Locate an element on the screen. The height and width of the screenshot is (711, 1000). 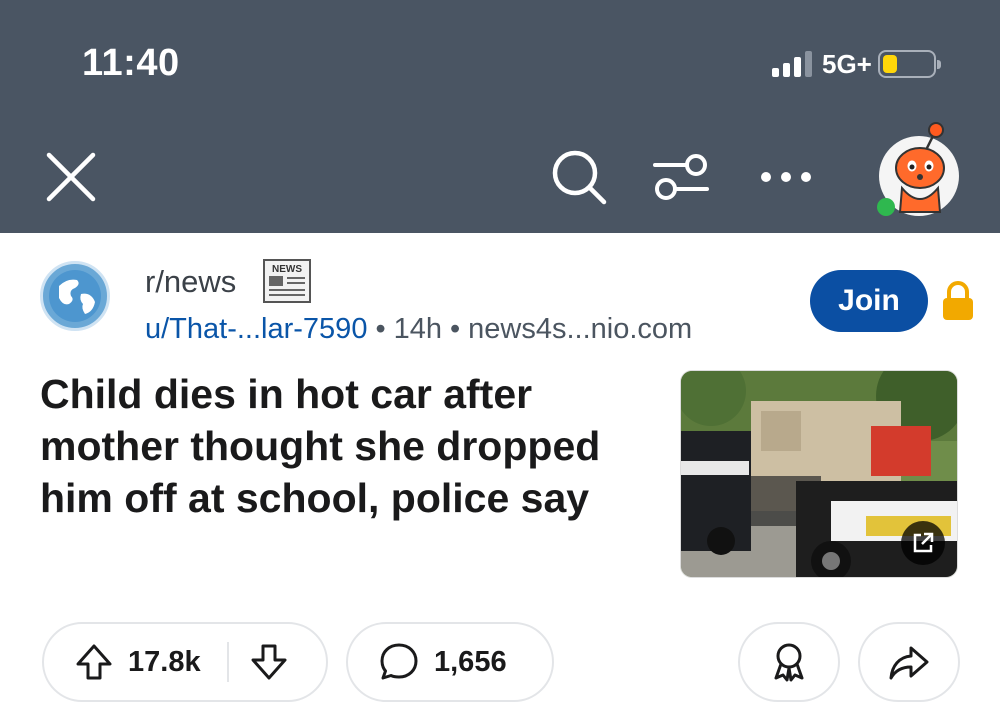
award-button is located at coordinates (789, 662).